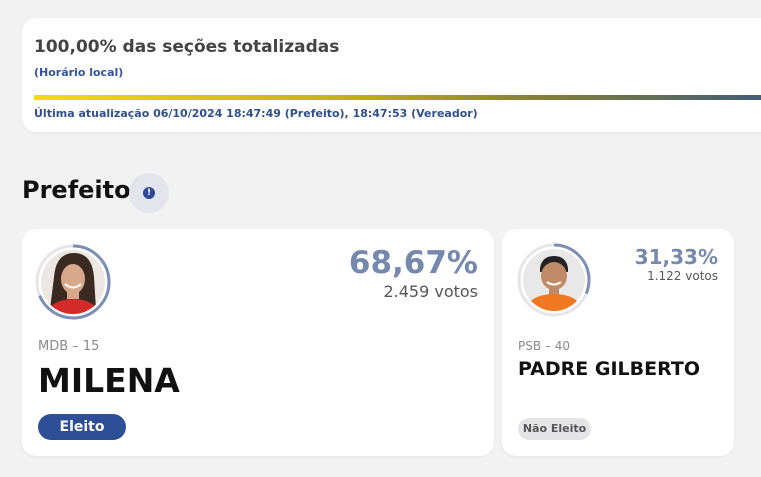 This screenshot has width=761, height=477. Describe the element at coordinates (109, 380) in the screenshot. I see `candidate-name: MILENA` at that location.